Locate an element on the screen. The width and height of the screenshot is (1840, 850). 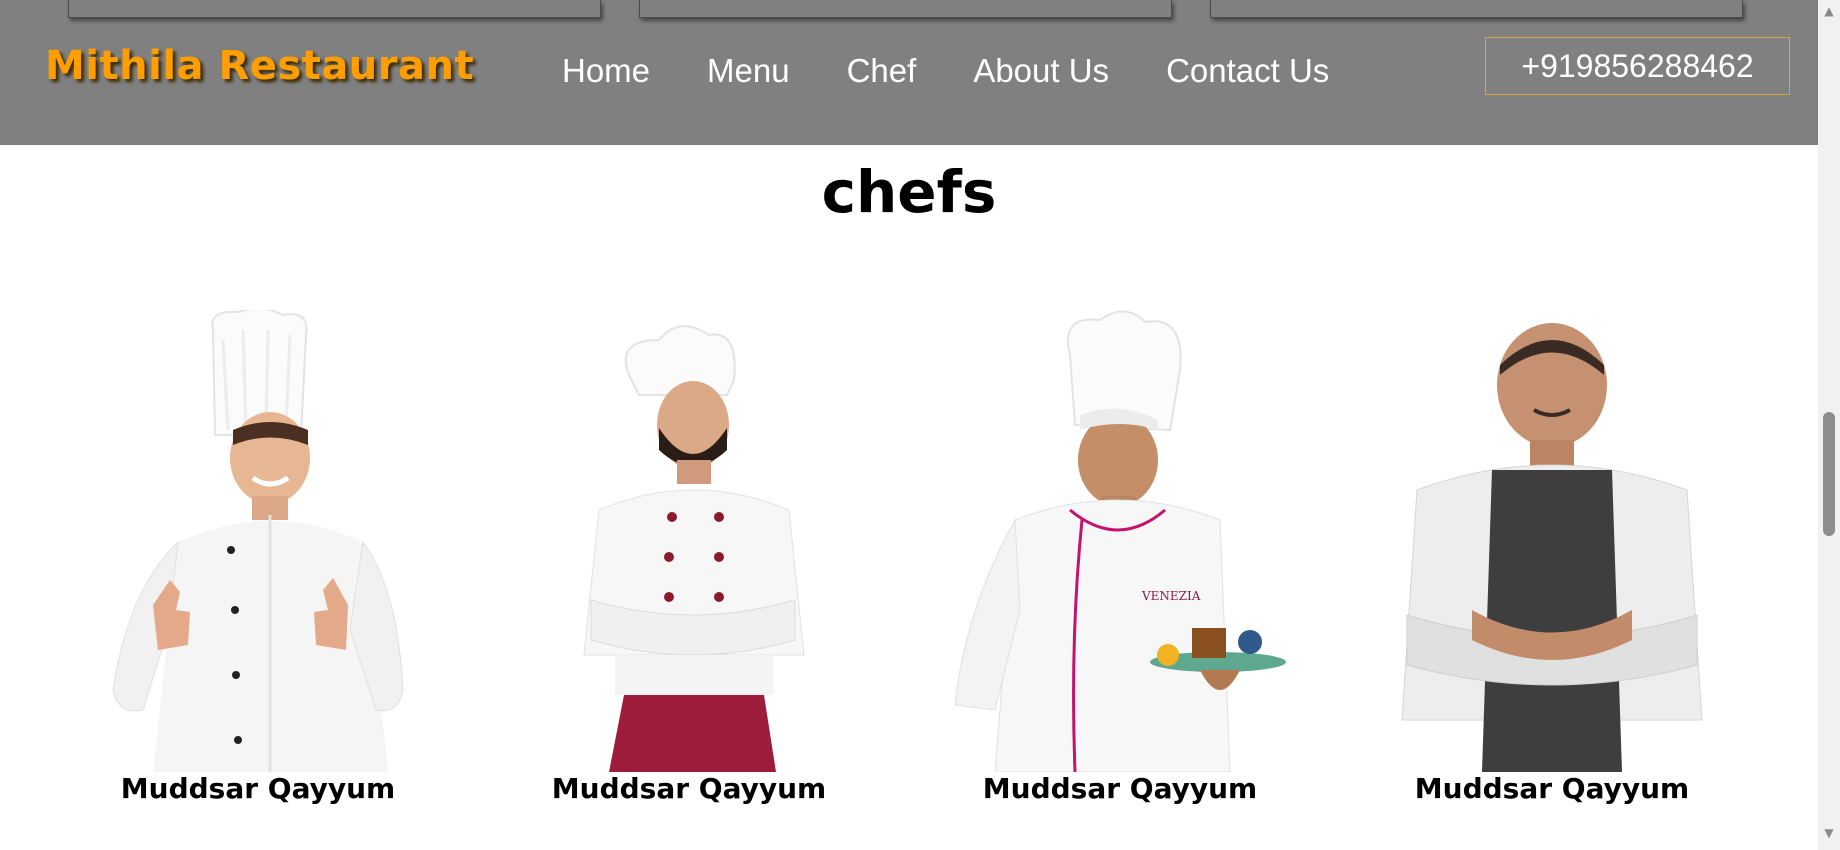
phone-button: +919856288462 is located at coordinates (1637, 66).